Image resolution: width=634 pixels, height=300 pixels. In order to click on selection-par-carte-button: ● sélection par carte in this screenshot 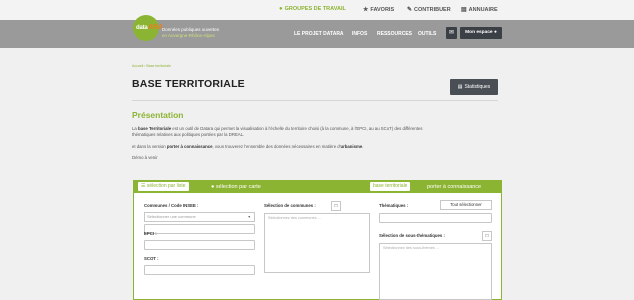, I will do `click(236, 187)`.